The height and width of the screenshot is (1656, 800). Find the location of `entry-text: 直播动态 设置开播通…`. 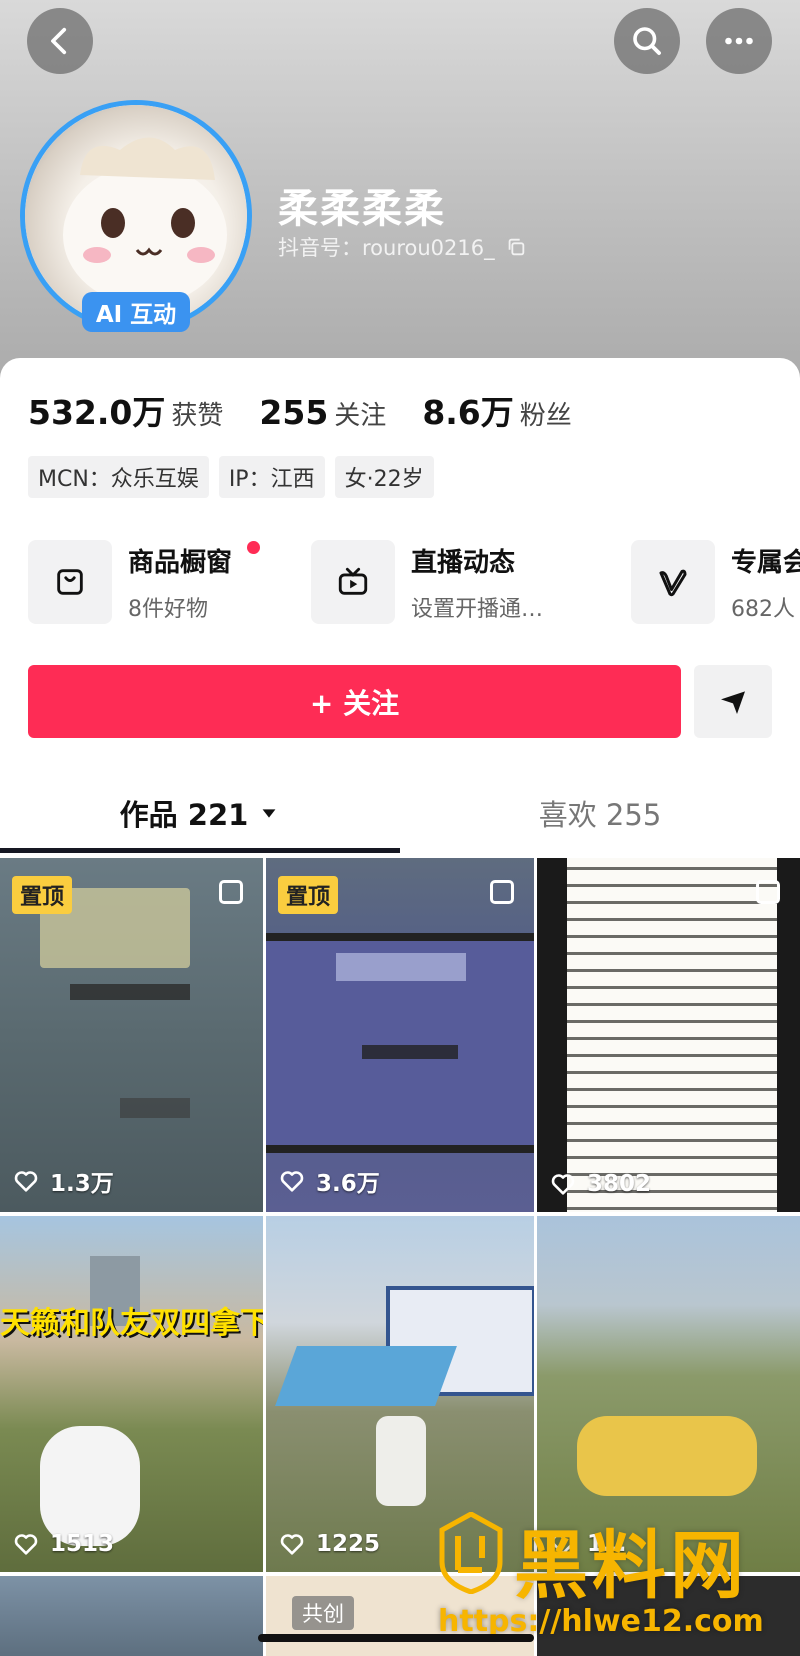

entry-text: 直播动态 设置开播通… is located at coordinates (477, 582).